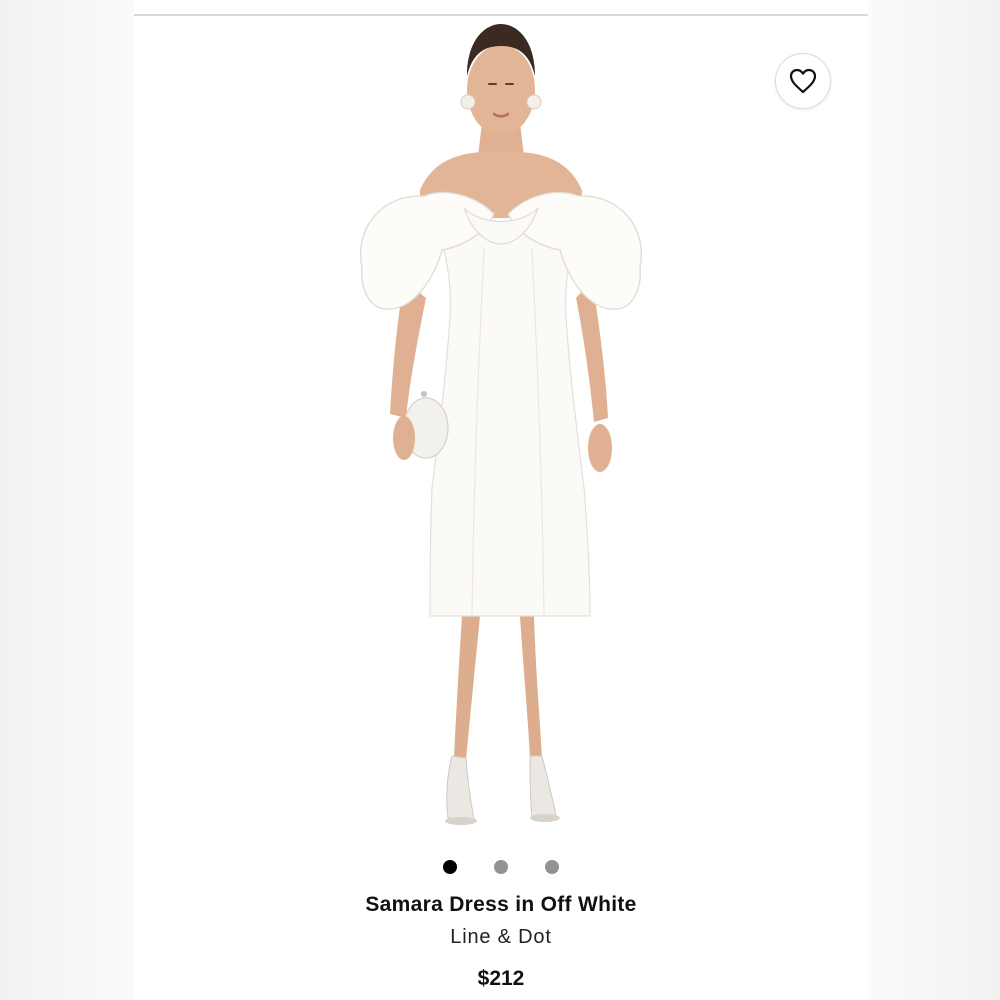 The width and height of the screenshot is (1000, 1000). What do you see at coordinates (501, 978) in the screenshot?
I see `product-price: $212` at bounding box center [501, 978].